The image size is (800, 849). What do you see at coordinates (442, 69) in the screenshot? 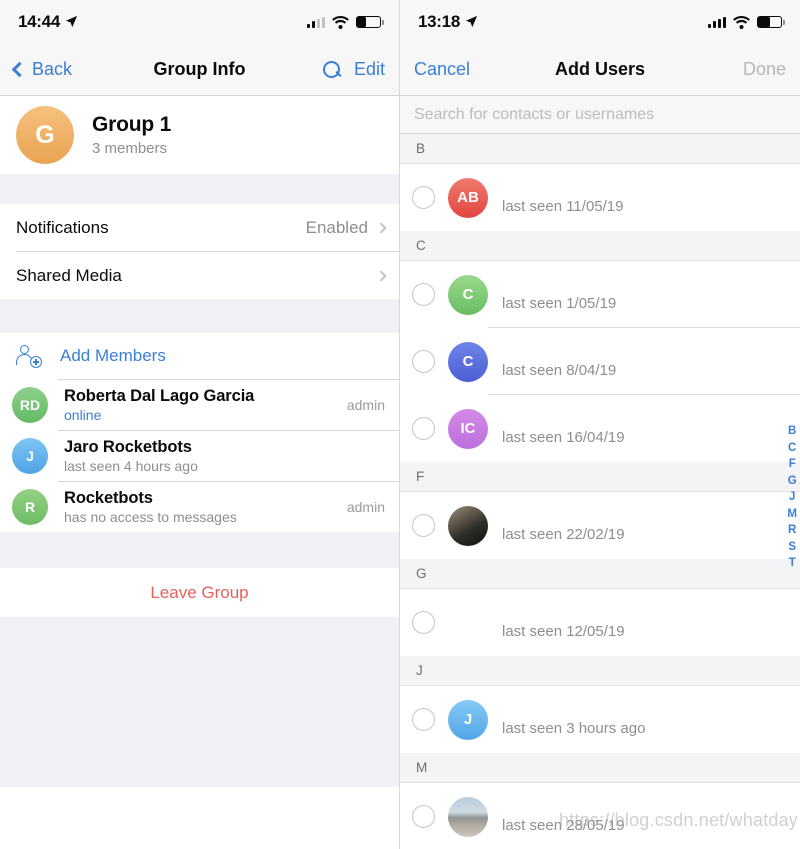
I see `cancel-button: Cancel` at bounding box center [442, 69].